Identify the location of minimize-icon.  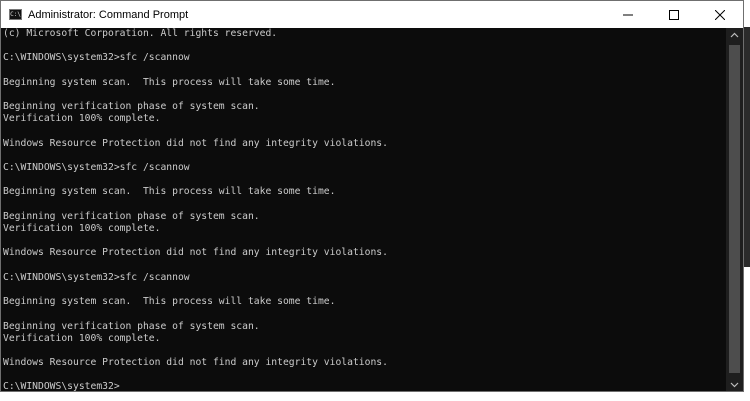
(628, 14).